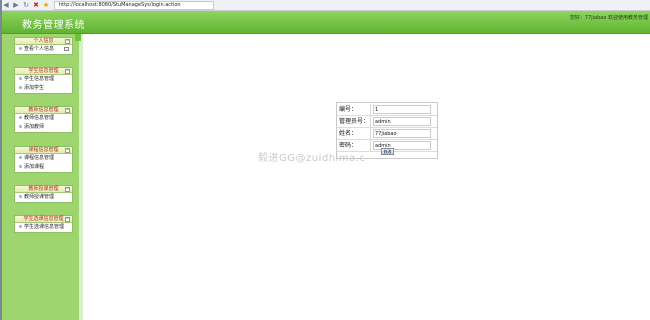 The height and width of the screenshot is (320, 650). I want to click on sidebar-item-label: 学生选课信息管理, so click(44, 227).